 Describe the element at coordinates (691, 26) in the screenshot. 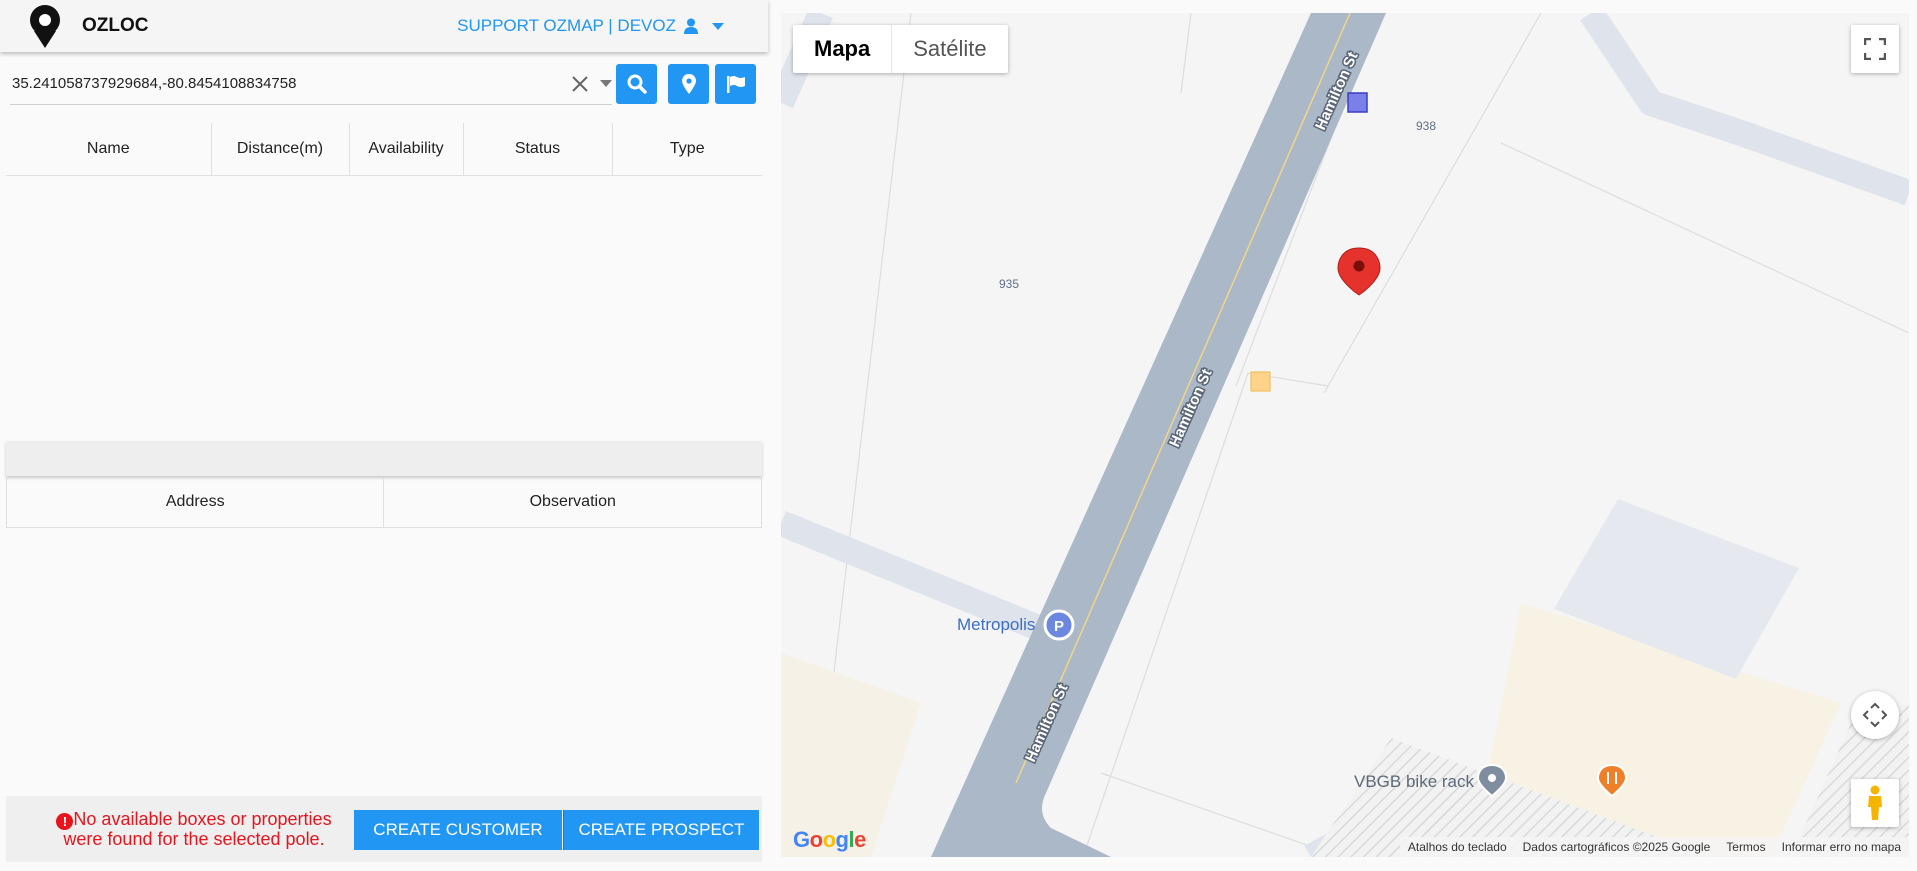

I see `user-icon` at that location.